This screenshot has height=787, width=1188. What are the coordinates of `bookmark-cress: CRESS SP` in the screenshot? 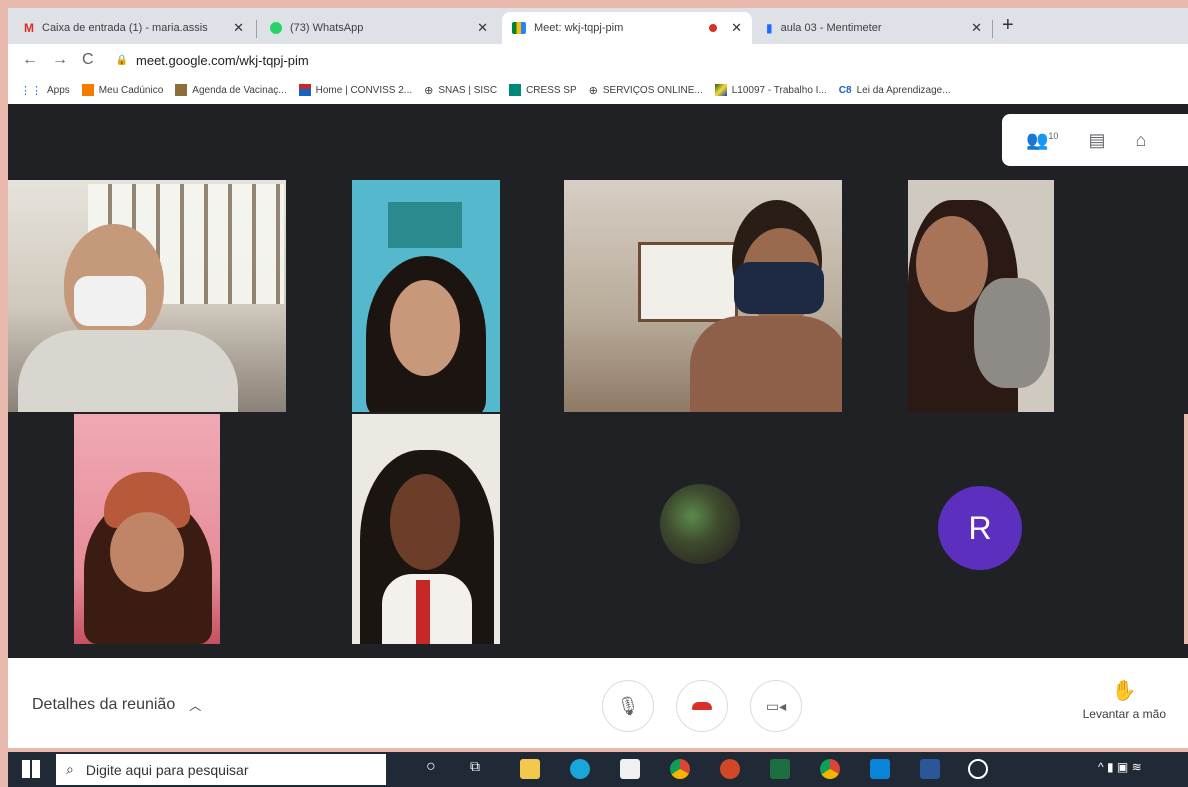 It's located at (543, 90).